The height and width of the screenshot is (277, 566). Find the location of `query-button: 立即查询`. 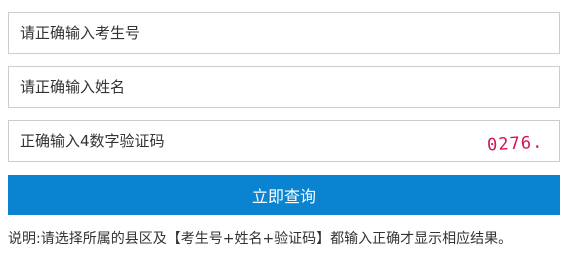

query-button: 立即查询 is located at coordinates (284, 195).